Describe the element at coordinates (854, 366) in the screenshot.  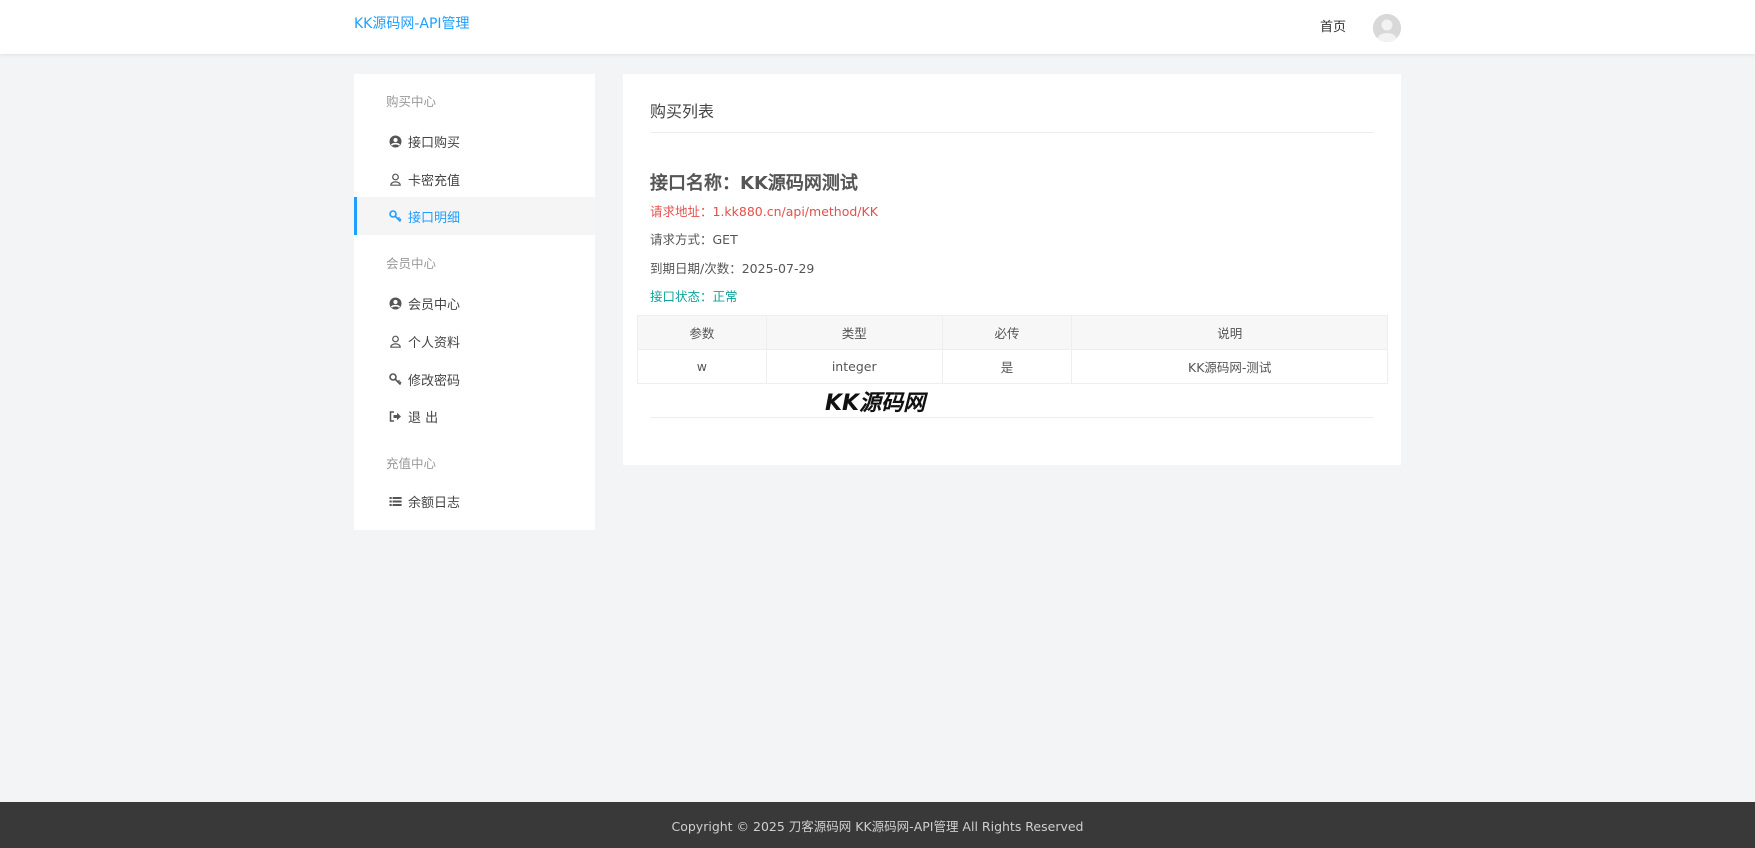
I see `cell-type: integer` at that location.